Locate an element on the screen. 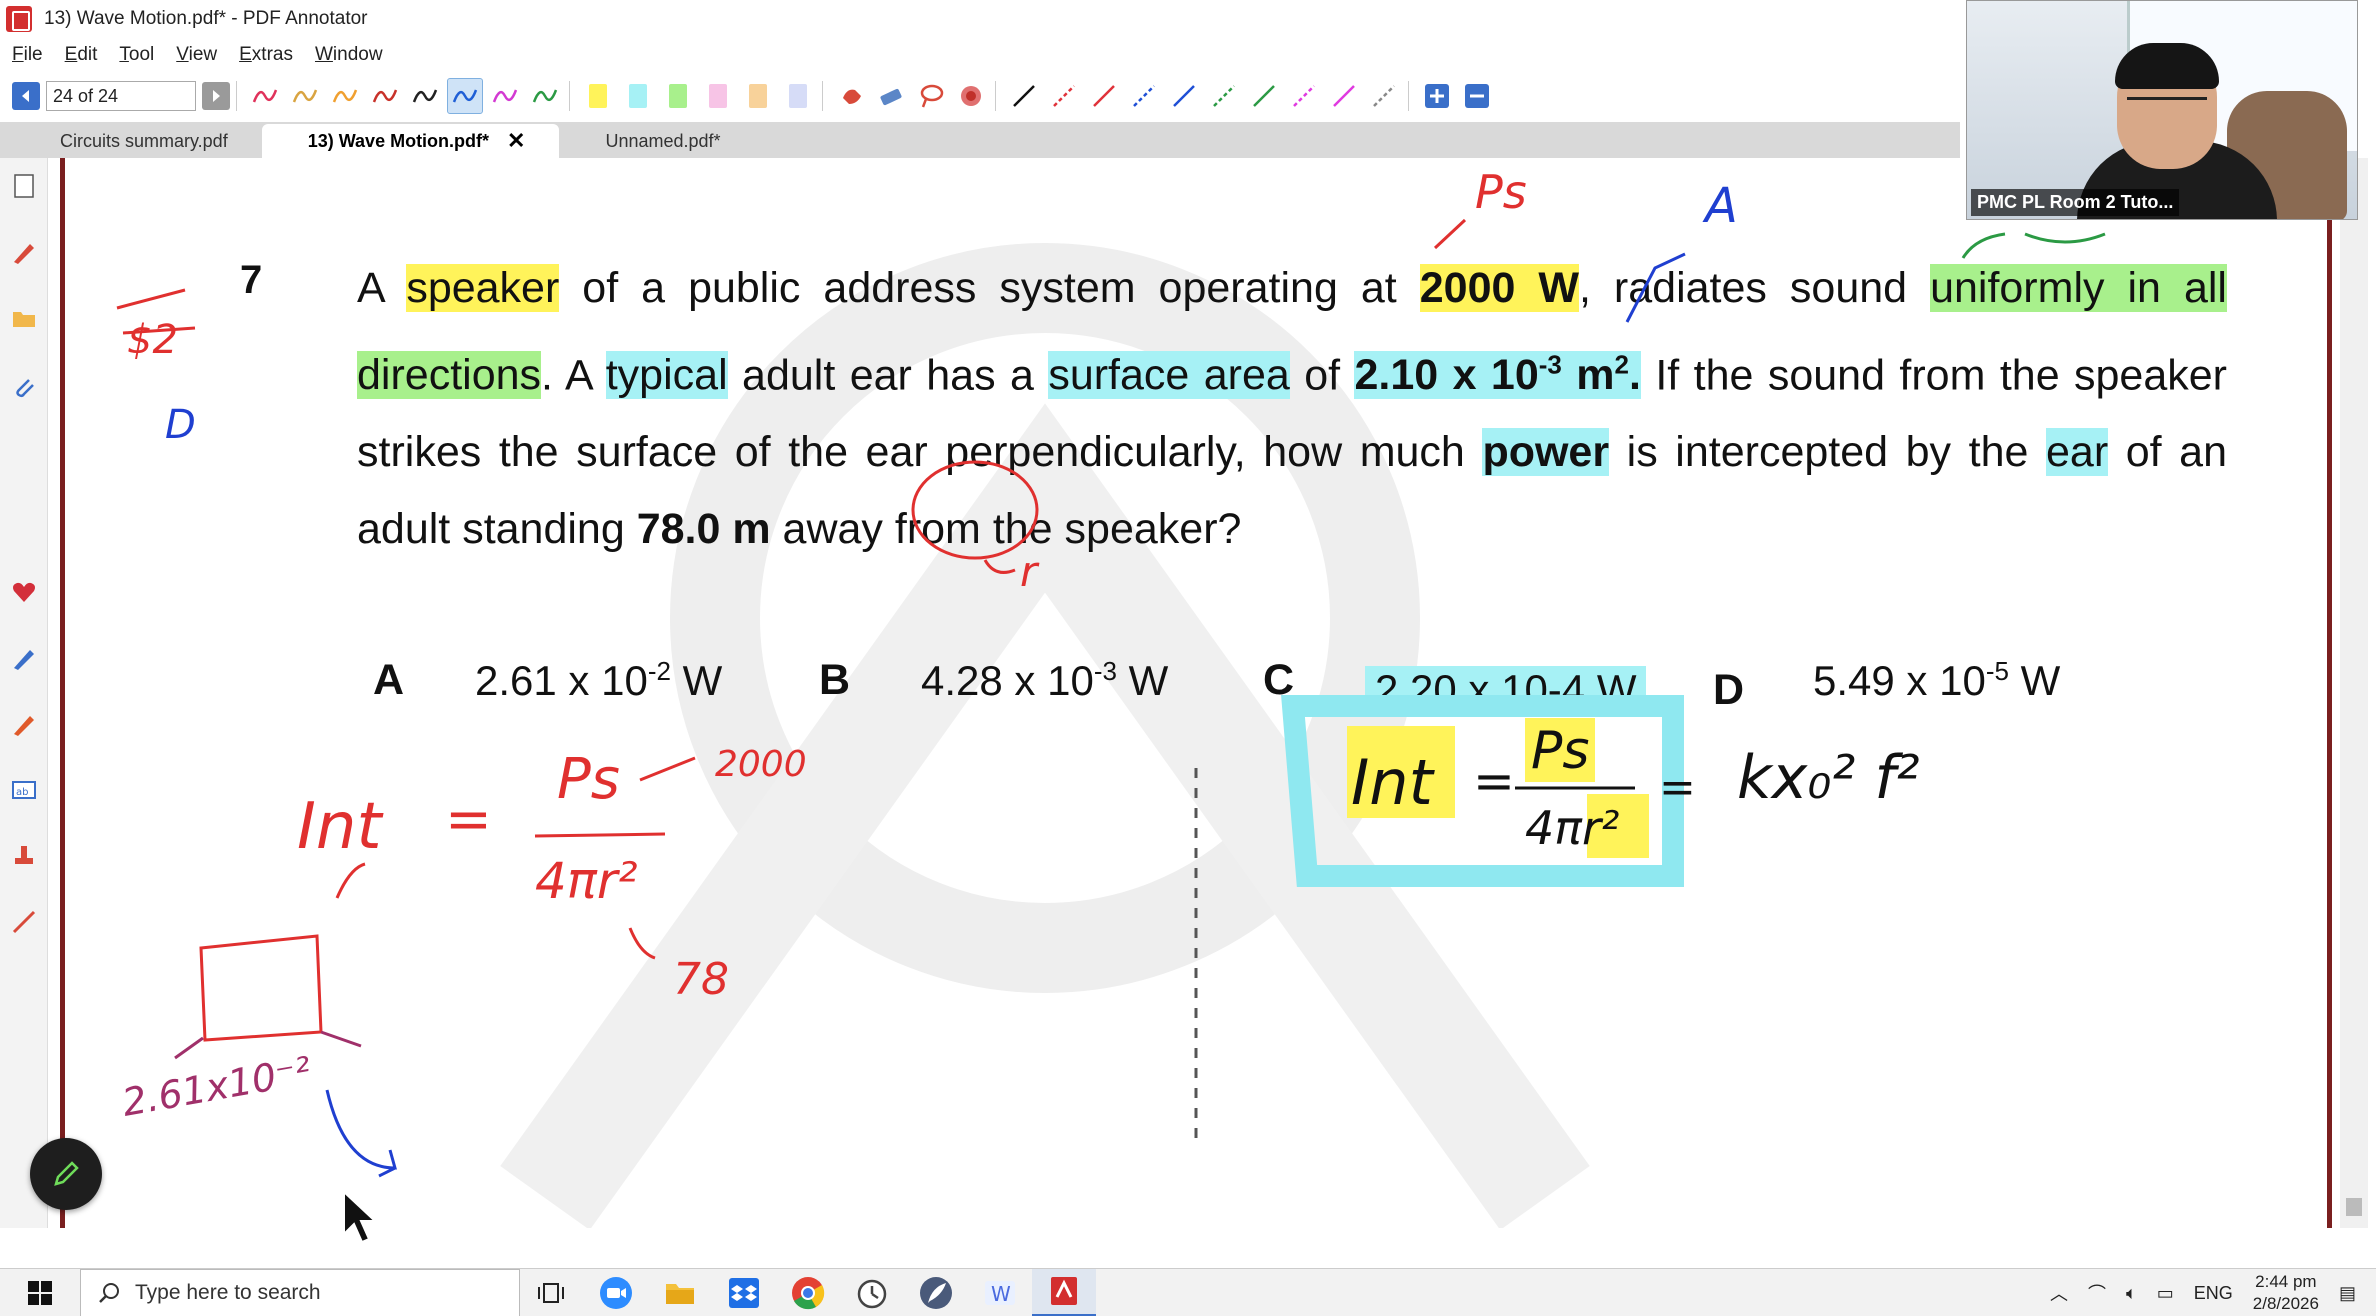 This screenshot has width=2376, height=1316. zoom-out-button is located at coordinates (1477, 96).